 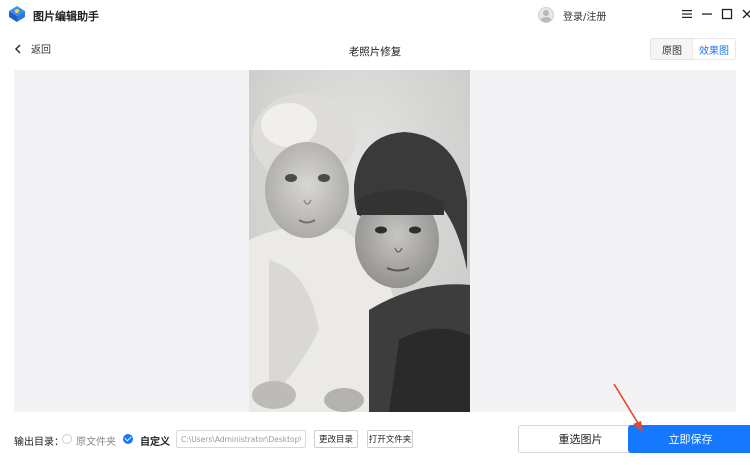 I want to click on bottom-bar: 输出目录： 原文件夹 自定义 更改目录 打开文件夹 重选图片 立即保存, so click(x=375, y=441).